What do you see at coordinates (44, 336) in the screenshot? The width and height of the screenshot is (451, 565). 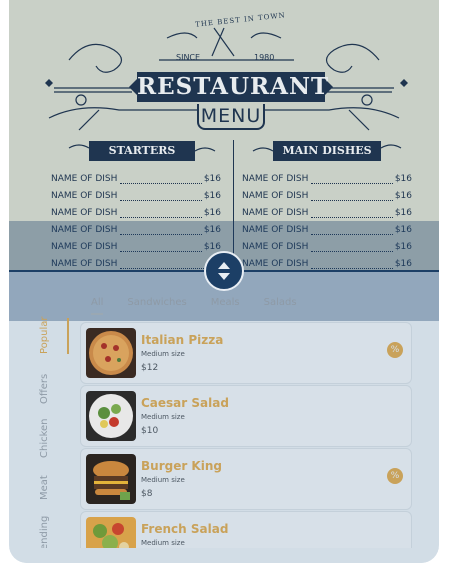 I see `side-nav-popular: Popular` at bounding box center [44, 336].